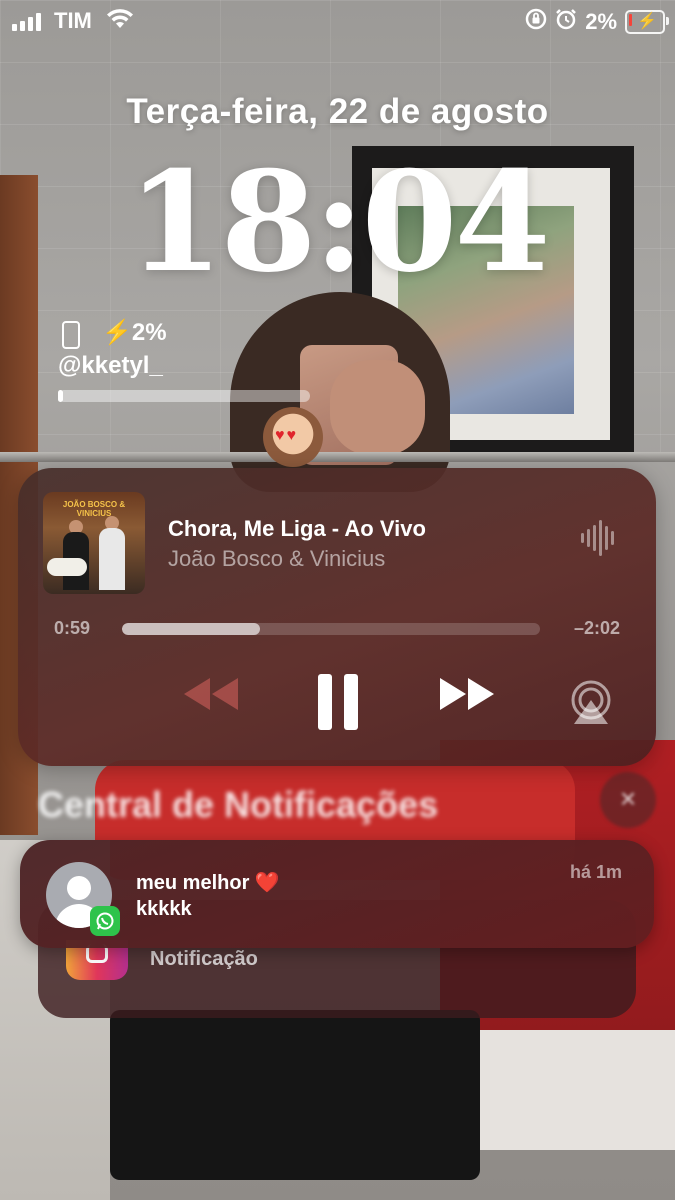 This screenshot has height=1200, width=675. What do you see at coordinates (267, 883) in the screenshot?
I see `heart-icon: ❤️` at bounding box center [267, 883].